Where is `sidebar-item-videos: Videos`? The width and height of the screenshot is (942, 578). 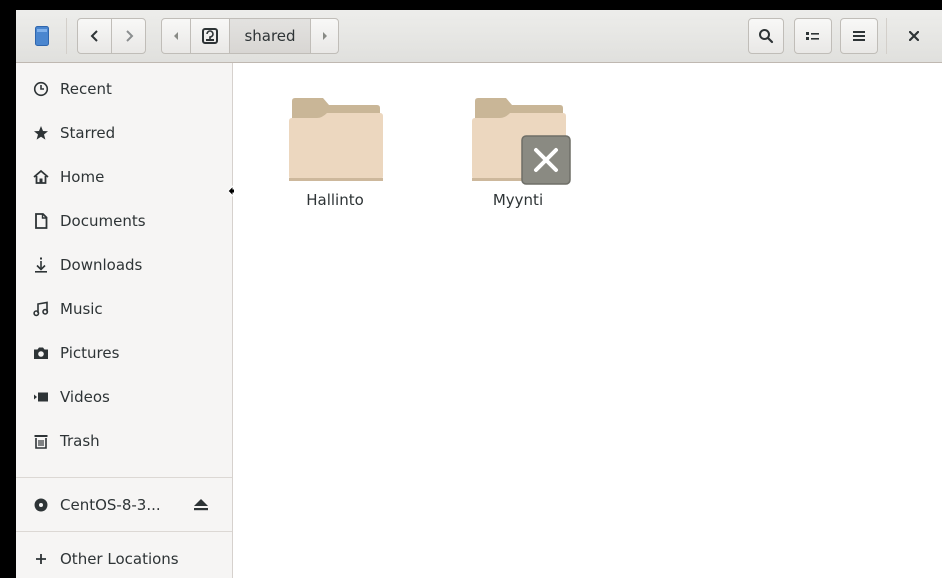
sidebar-item-videos: Videos is located at coordinates (124, 397).